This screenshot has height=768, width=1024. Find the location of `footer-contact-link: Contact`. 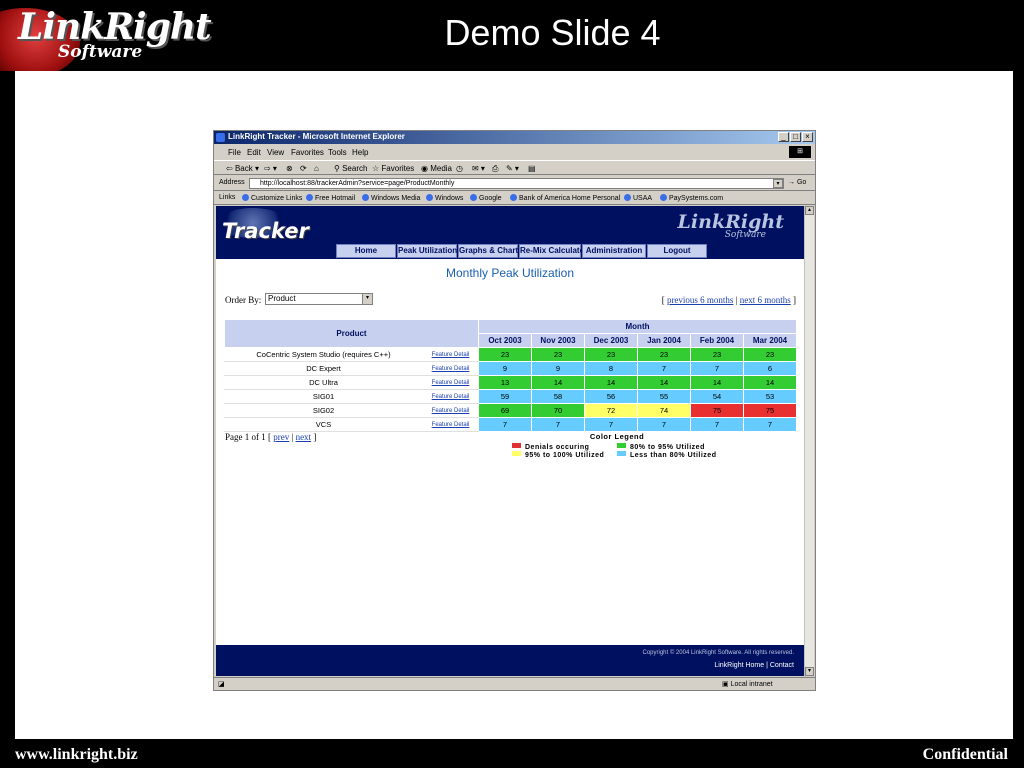

footer-contact-link: Contact is located at coordinates (782, 665).